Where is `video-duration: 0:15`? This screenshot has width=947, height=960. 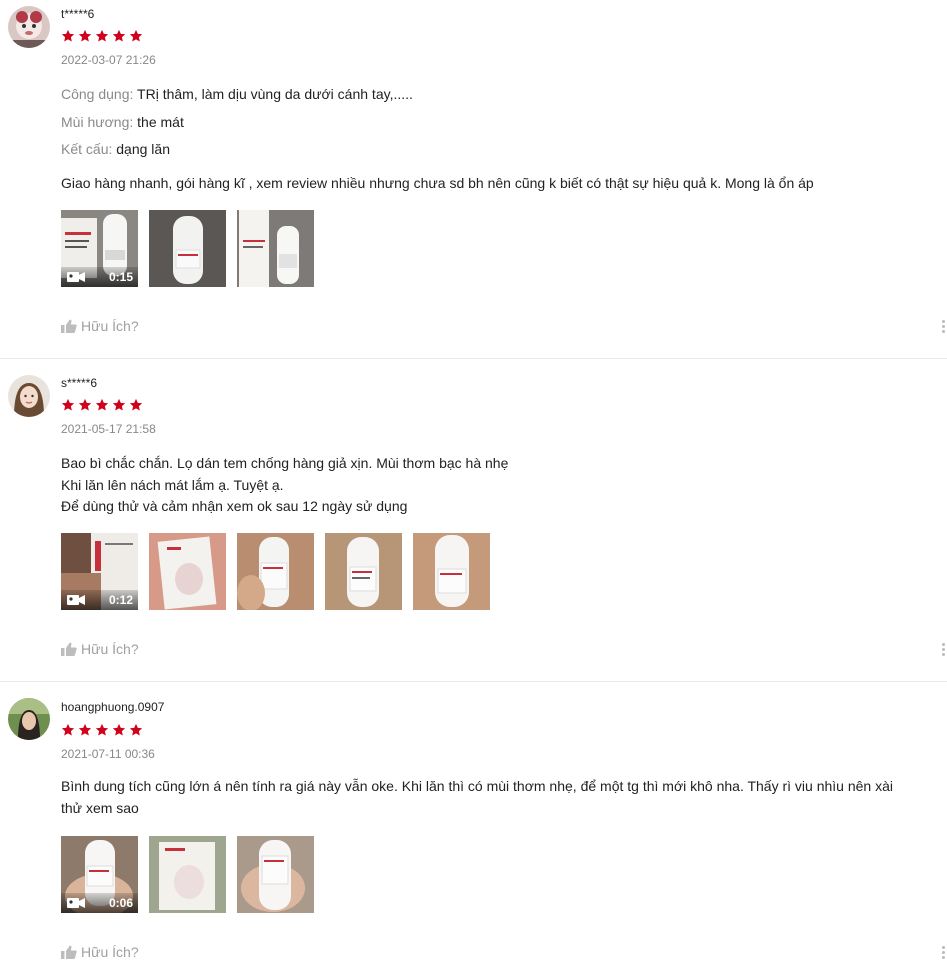 video-duration: 0:15 is located at coordinates (120, 277).